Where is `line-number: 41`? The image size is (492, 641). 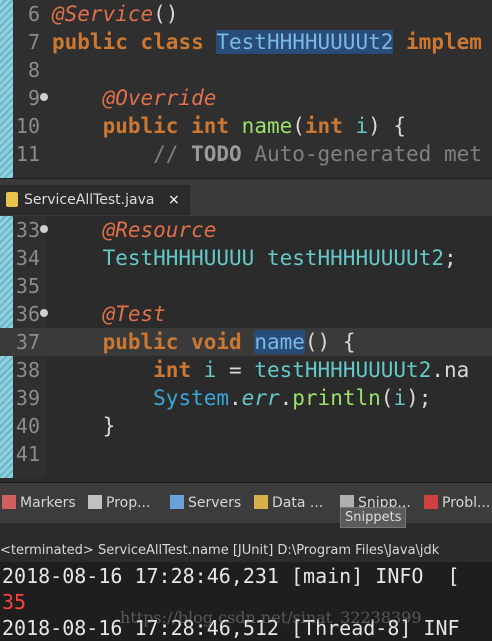 line-number: 41 is located at coordinates (27, 454).